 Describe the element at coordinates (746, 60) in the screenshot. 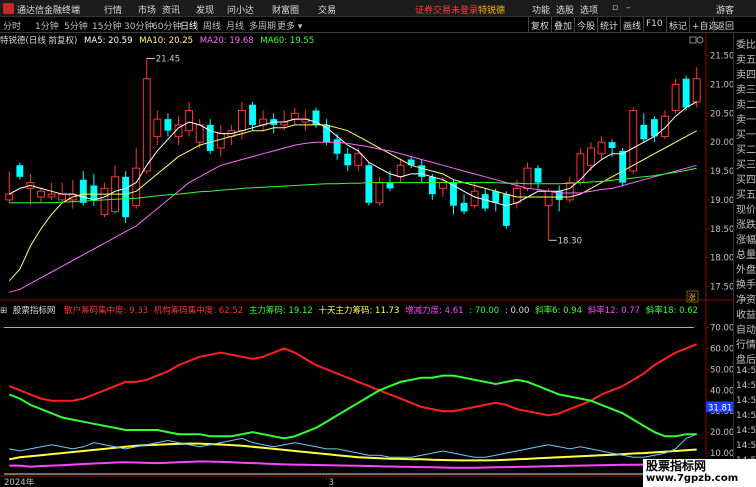

I see `side-panel-item: 卖五` at that location.